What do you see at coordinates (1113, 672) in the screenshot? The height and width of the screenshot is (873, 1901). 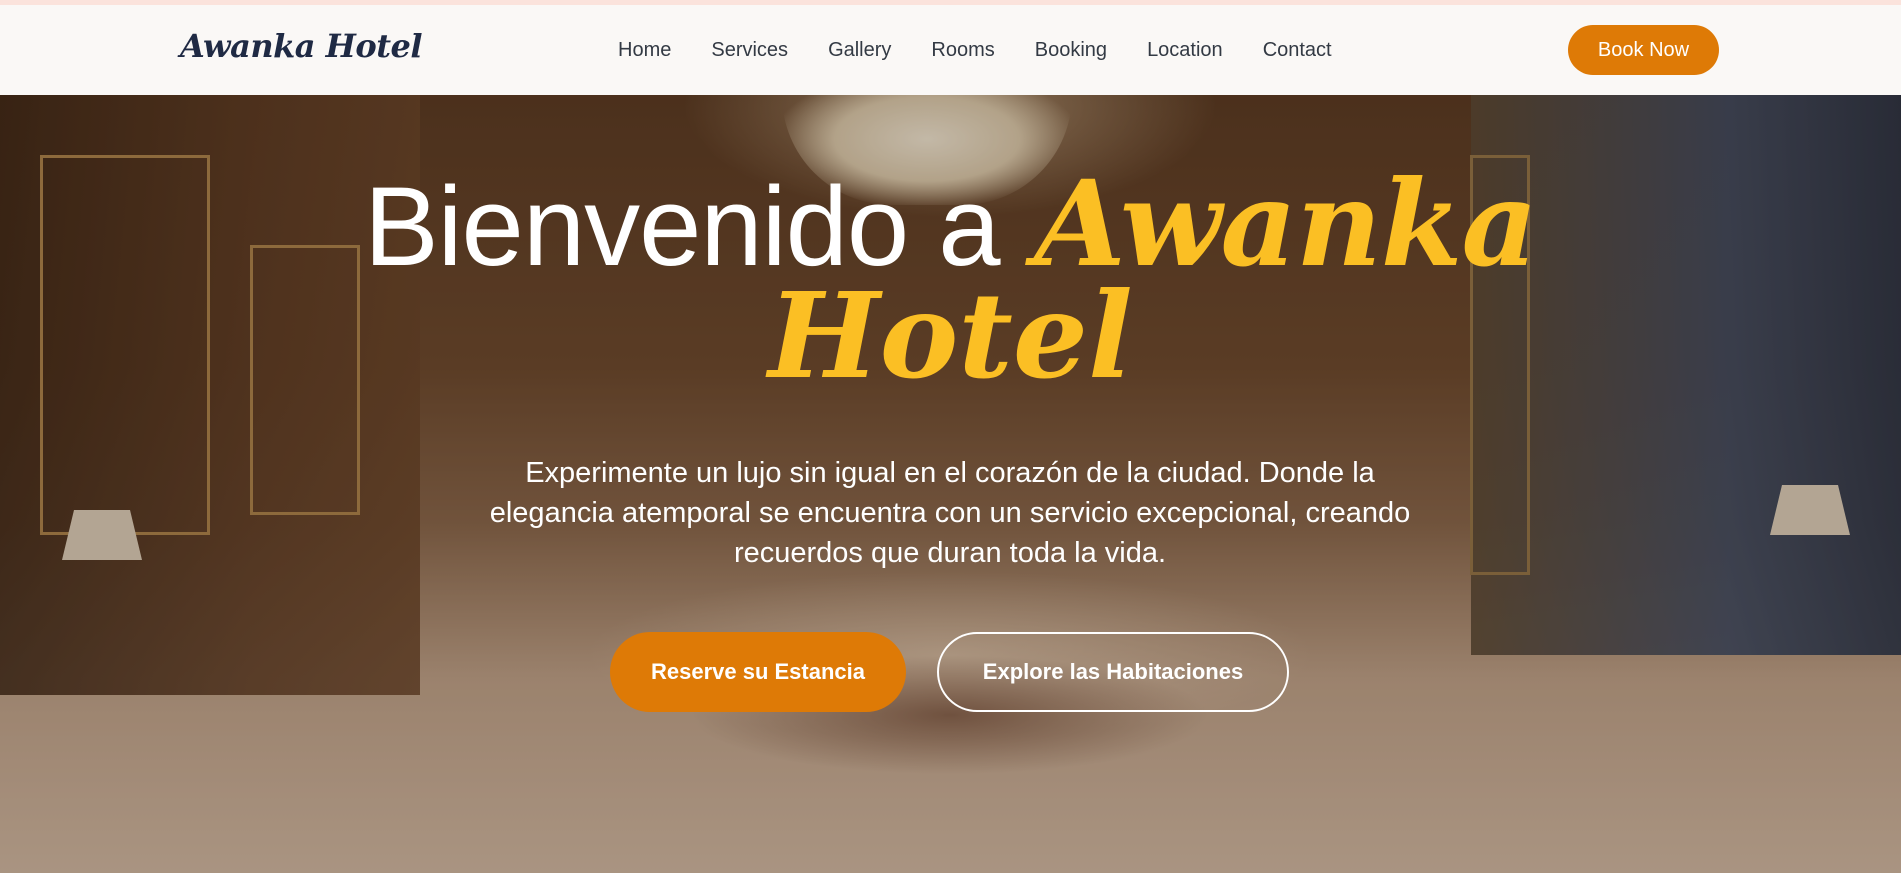 I see `explore-rooms-button: Explore las Habitaciones` at bounding box center [1113, 672].